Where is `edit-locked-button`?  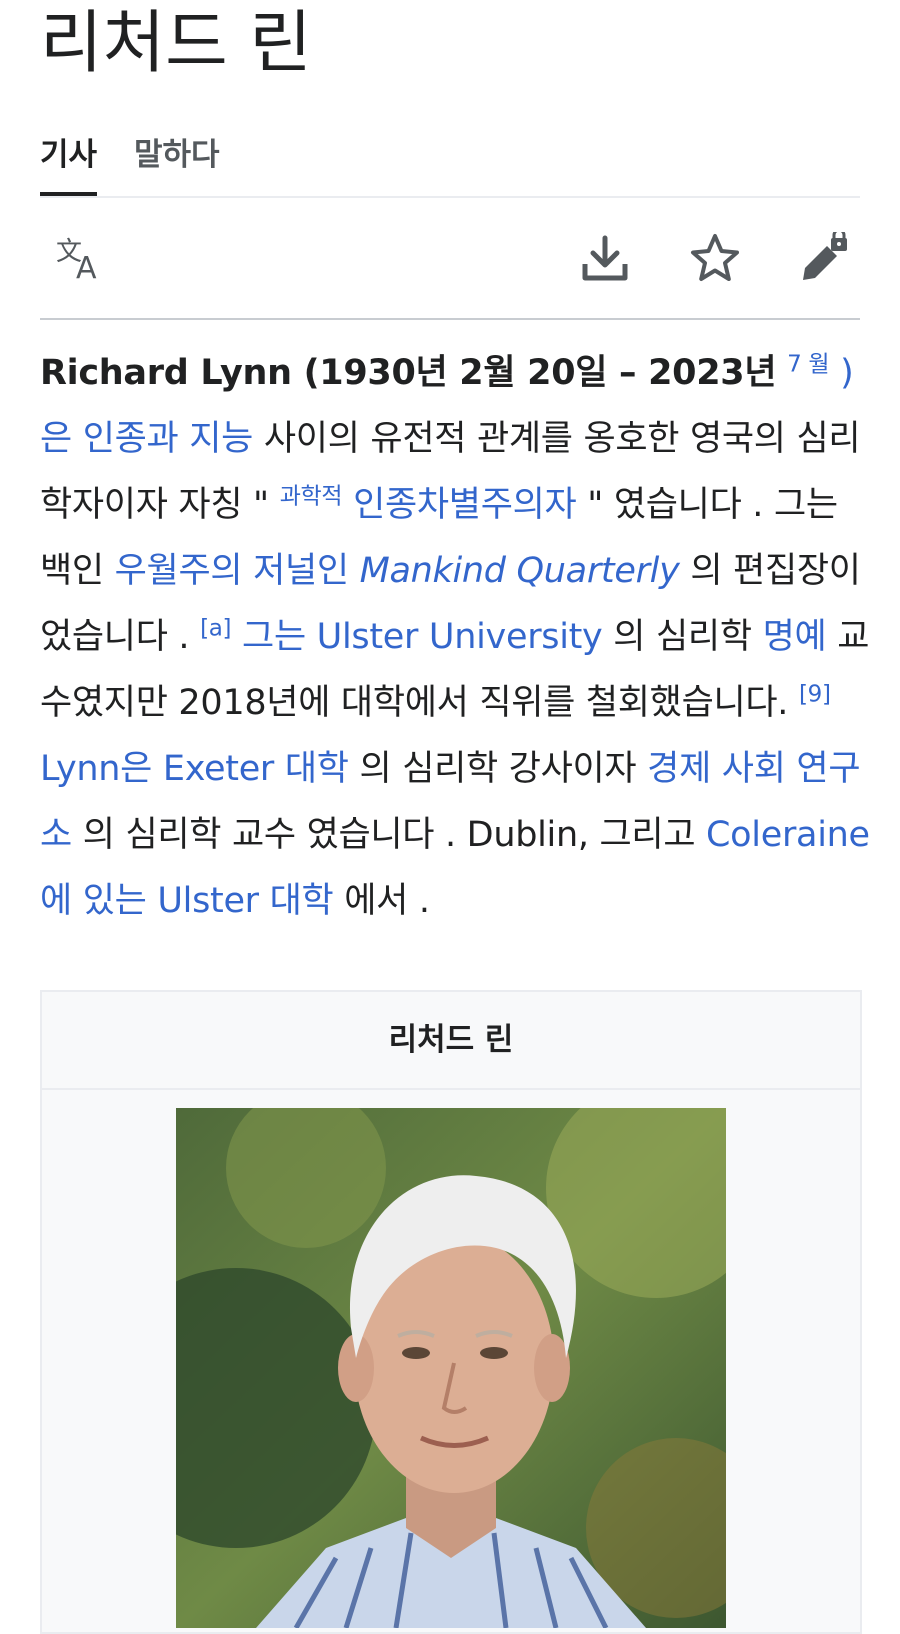
edit-locked-button is located at coordinates (825, 258).